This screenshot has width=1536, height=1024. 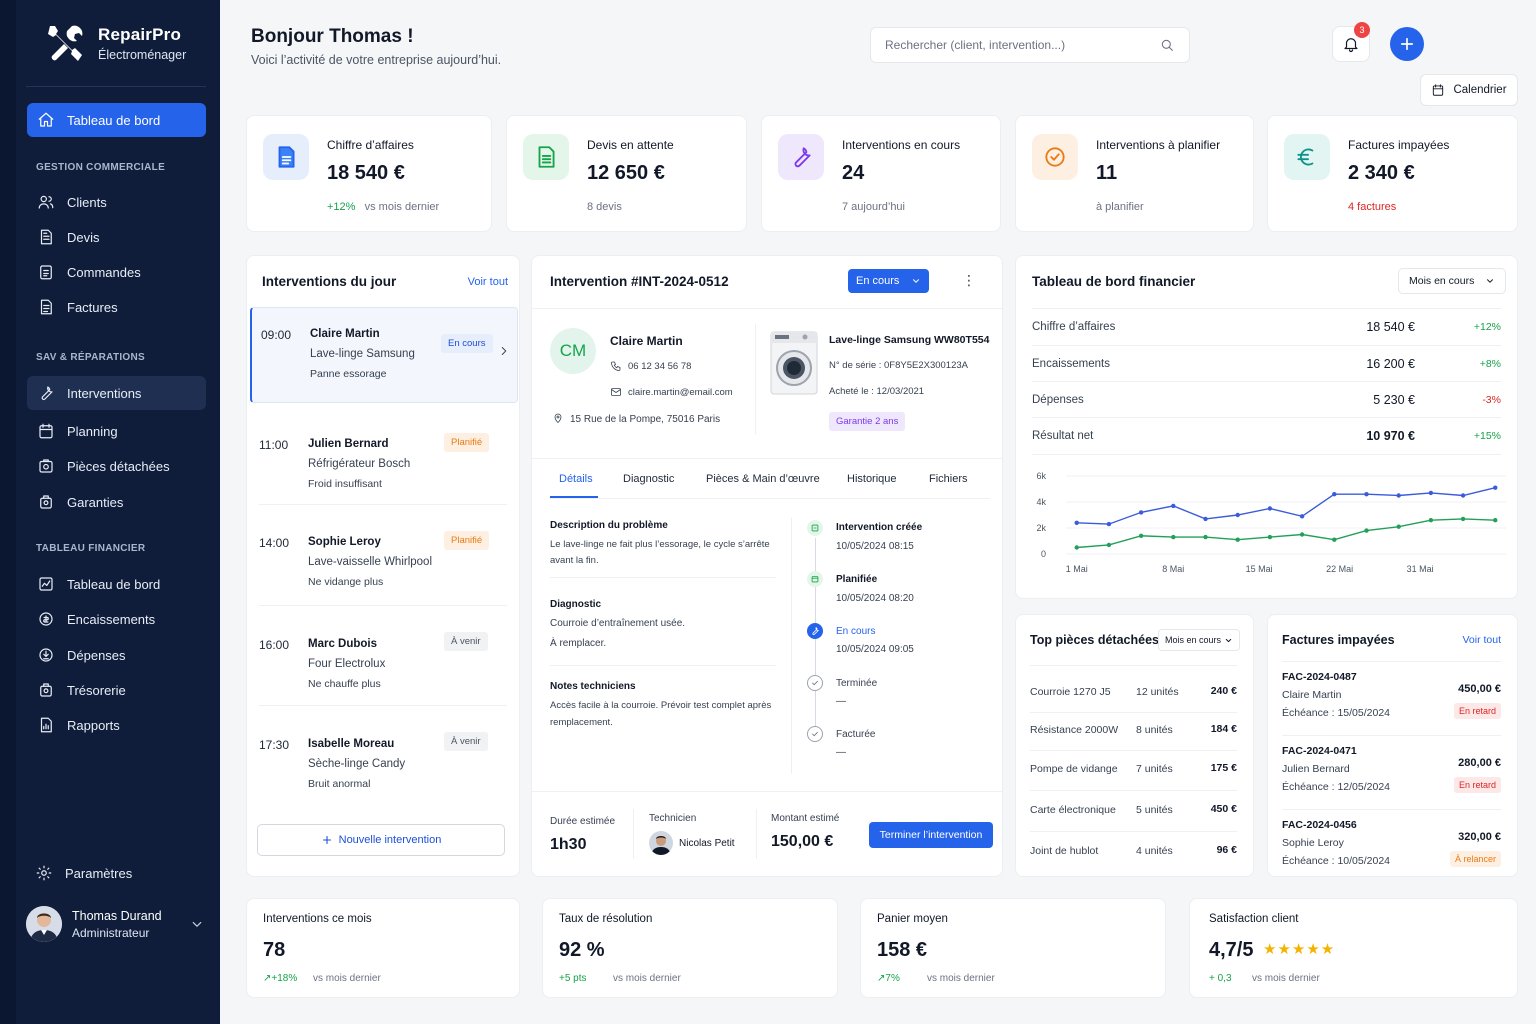 I want to click on row-delta: +15%, so click(x=1487, y=436).